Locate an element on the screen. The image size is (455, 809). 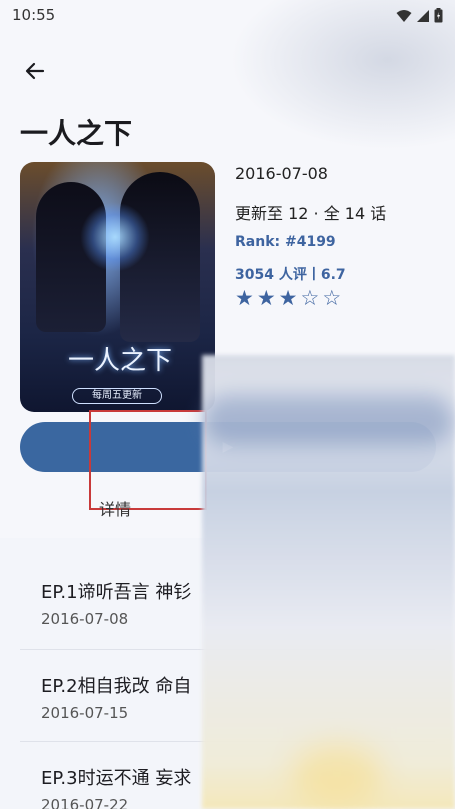
status-time: 10:55 is located at coordinates (34, 15).